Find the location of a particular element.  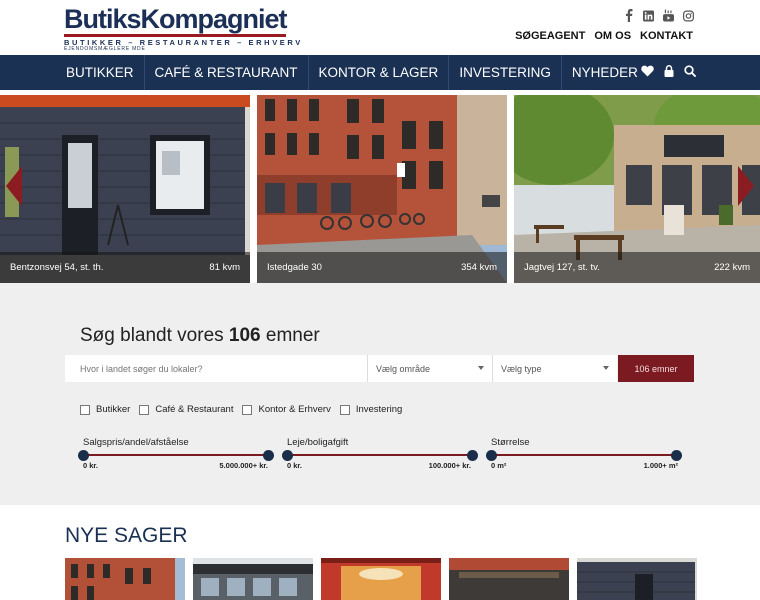

checkbox-label: Butikker is located at coordinates (113, 409).